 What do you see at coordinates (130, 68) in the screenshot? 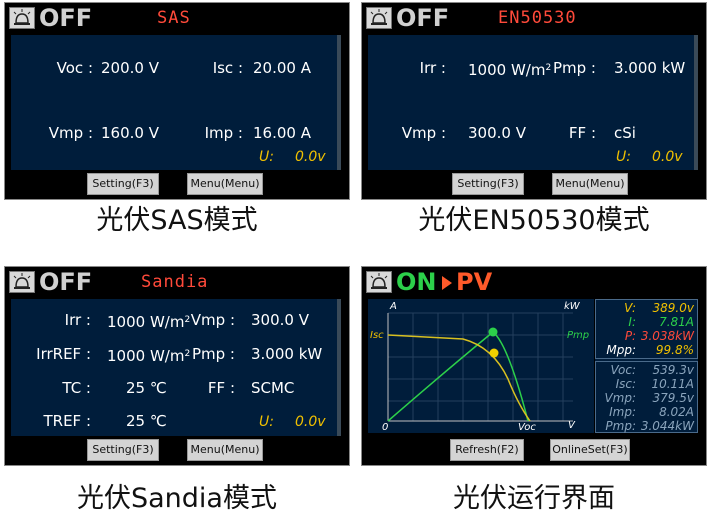
I see `voc-value: 200.0 V` at bounding box center [130, 68].